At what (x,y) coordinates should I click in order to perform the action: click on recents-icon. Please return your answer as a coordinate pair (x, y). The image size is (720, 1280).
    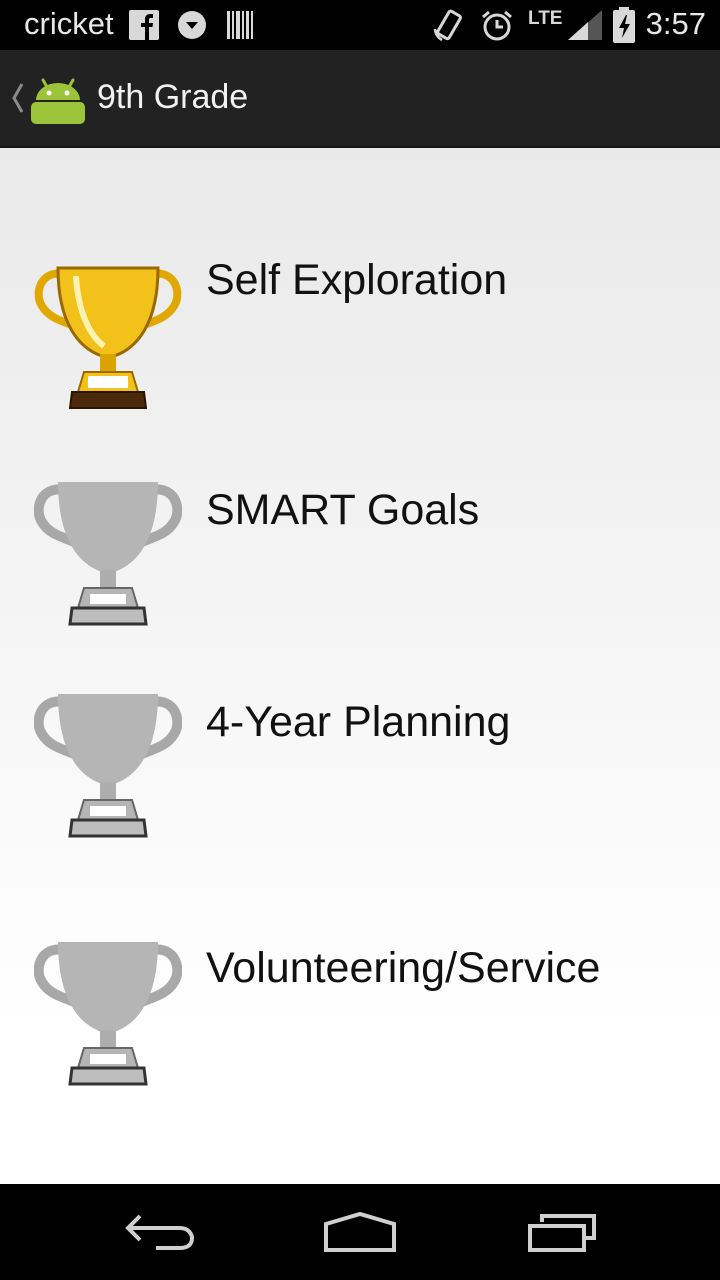
    Looking at the image, I should click on (562, 1232).